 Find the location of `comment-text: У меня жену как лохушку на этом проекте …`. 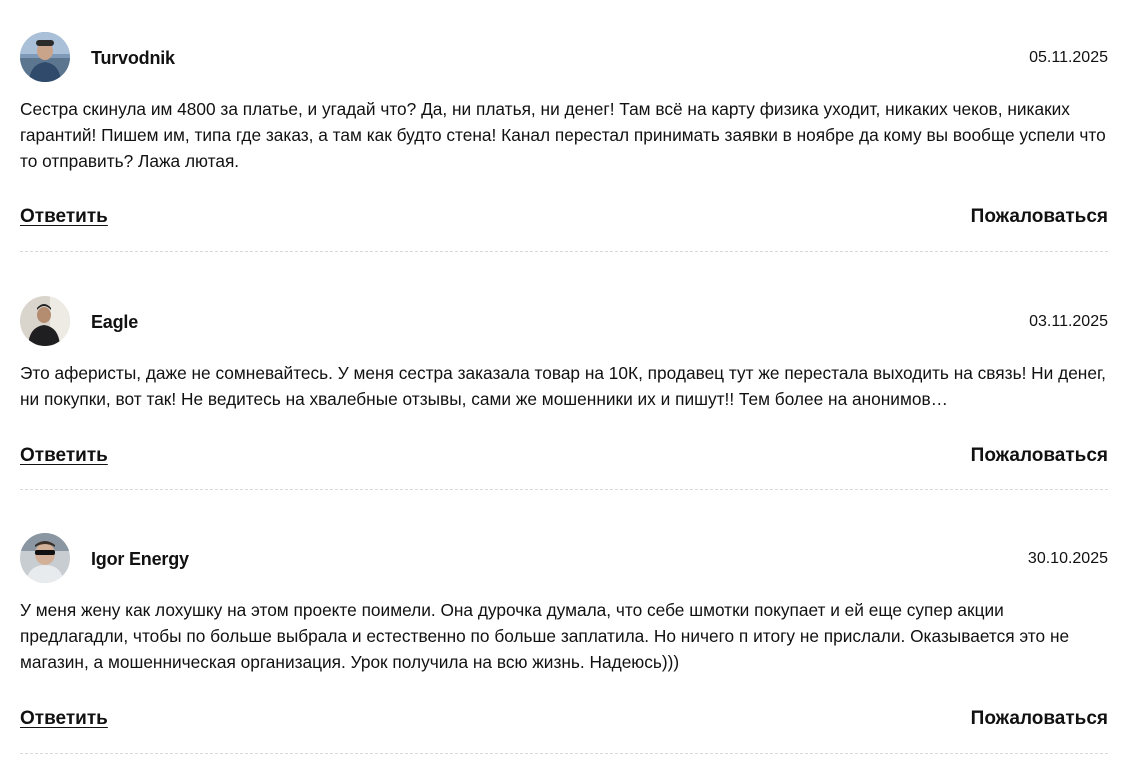

comment-text: У меня жену как лохушку на этом проекте … is located at coordinates (545, 636).